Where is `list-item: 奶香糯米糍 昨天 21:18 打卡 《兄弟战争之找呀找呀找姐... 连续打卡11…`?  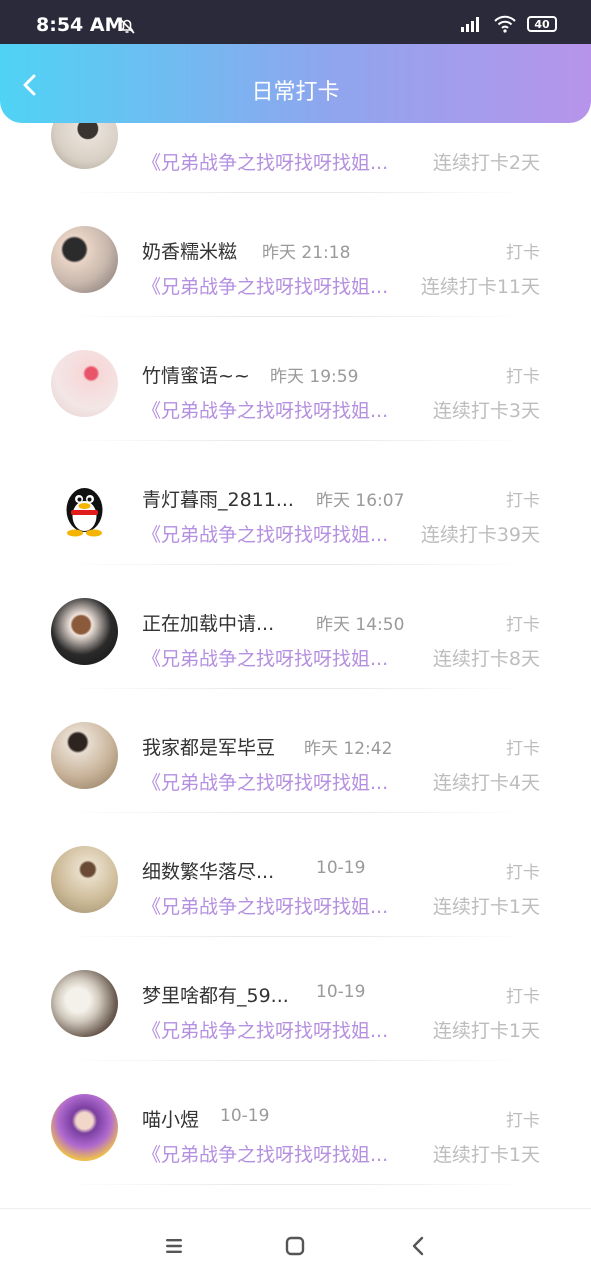
list-item: 奶香糯米糍 昨天 21:18 打卡 《兄弟战争之找呀找呀找姐... 连续打卡11… is located at coordinates (295, 255).